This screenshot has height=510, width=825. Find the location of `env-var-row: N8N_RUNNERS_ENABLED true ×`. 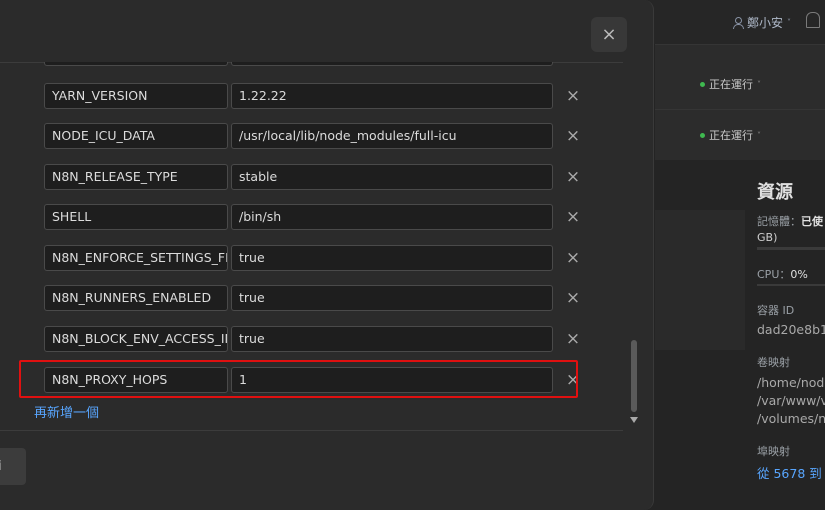

env-var-row: N8N_RUNNERS_ENABLED true × is located at coordinates (314, 298).